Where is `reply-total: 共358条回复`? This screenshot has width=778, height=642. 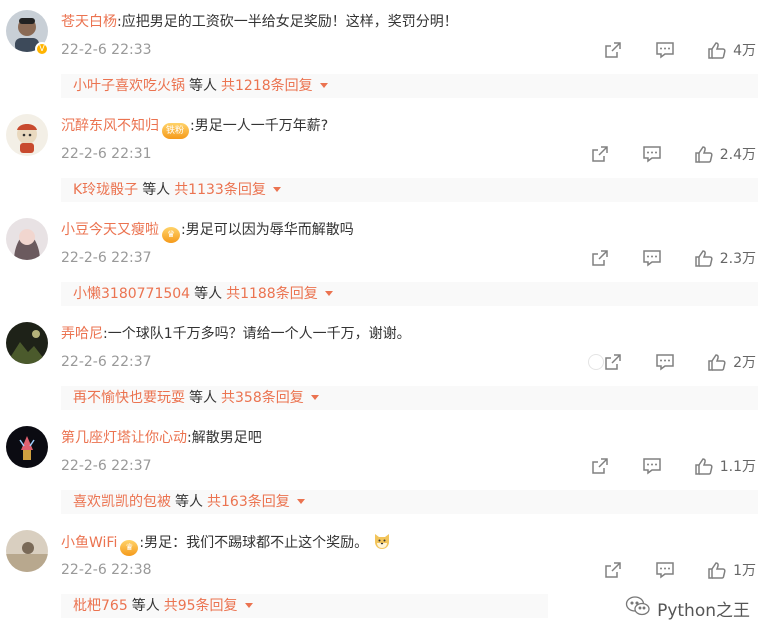 reply-total: 共358条回复 is located at coordinates (262, 398).